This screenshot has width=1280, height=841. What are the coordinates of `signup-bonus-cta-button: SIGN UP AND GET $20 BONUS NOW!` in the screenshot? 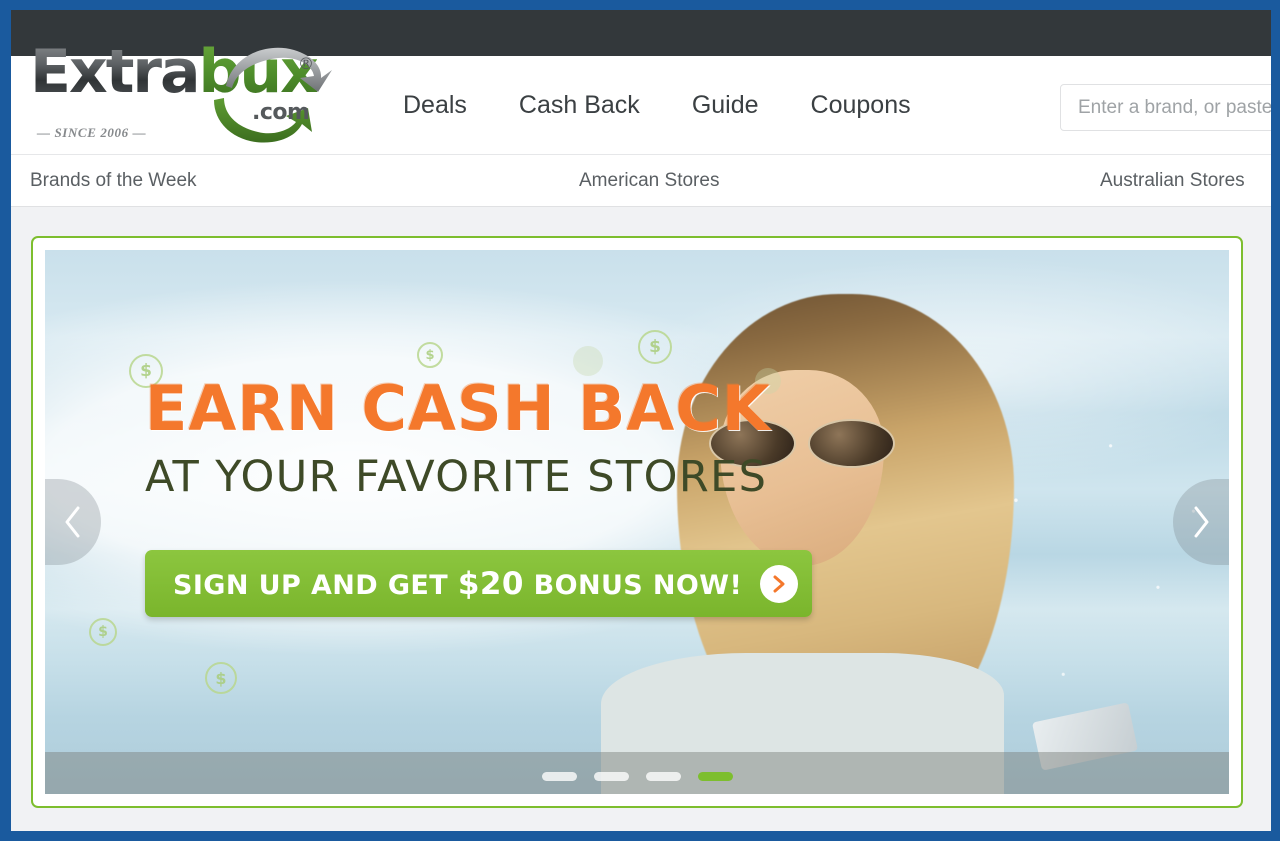 It's located at (479, 583).